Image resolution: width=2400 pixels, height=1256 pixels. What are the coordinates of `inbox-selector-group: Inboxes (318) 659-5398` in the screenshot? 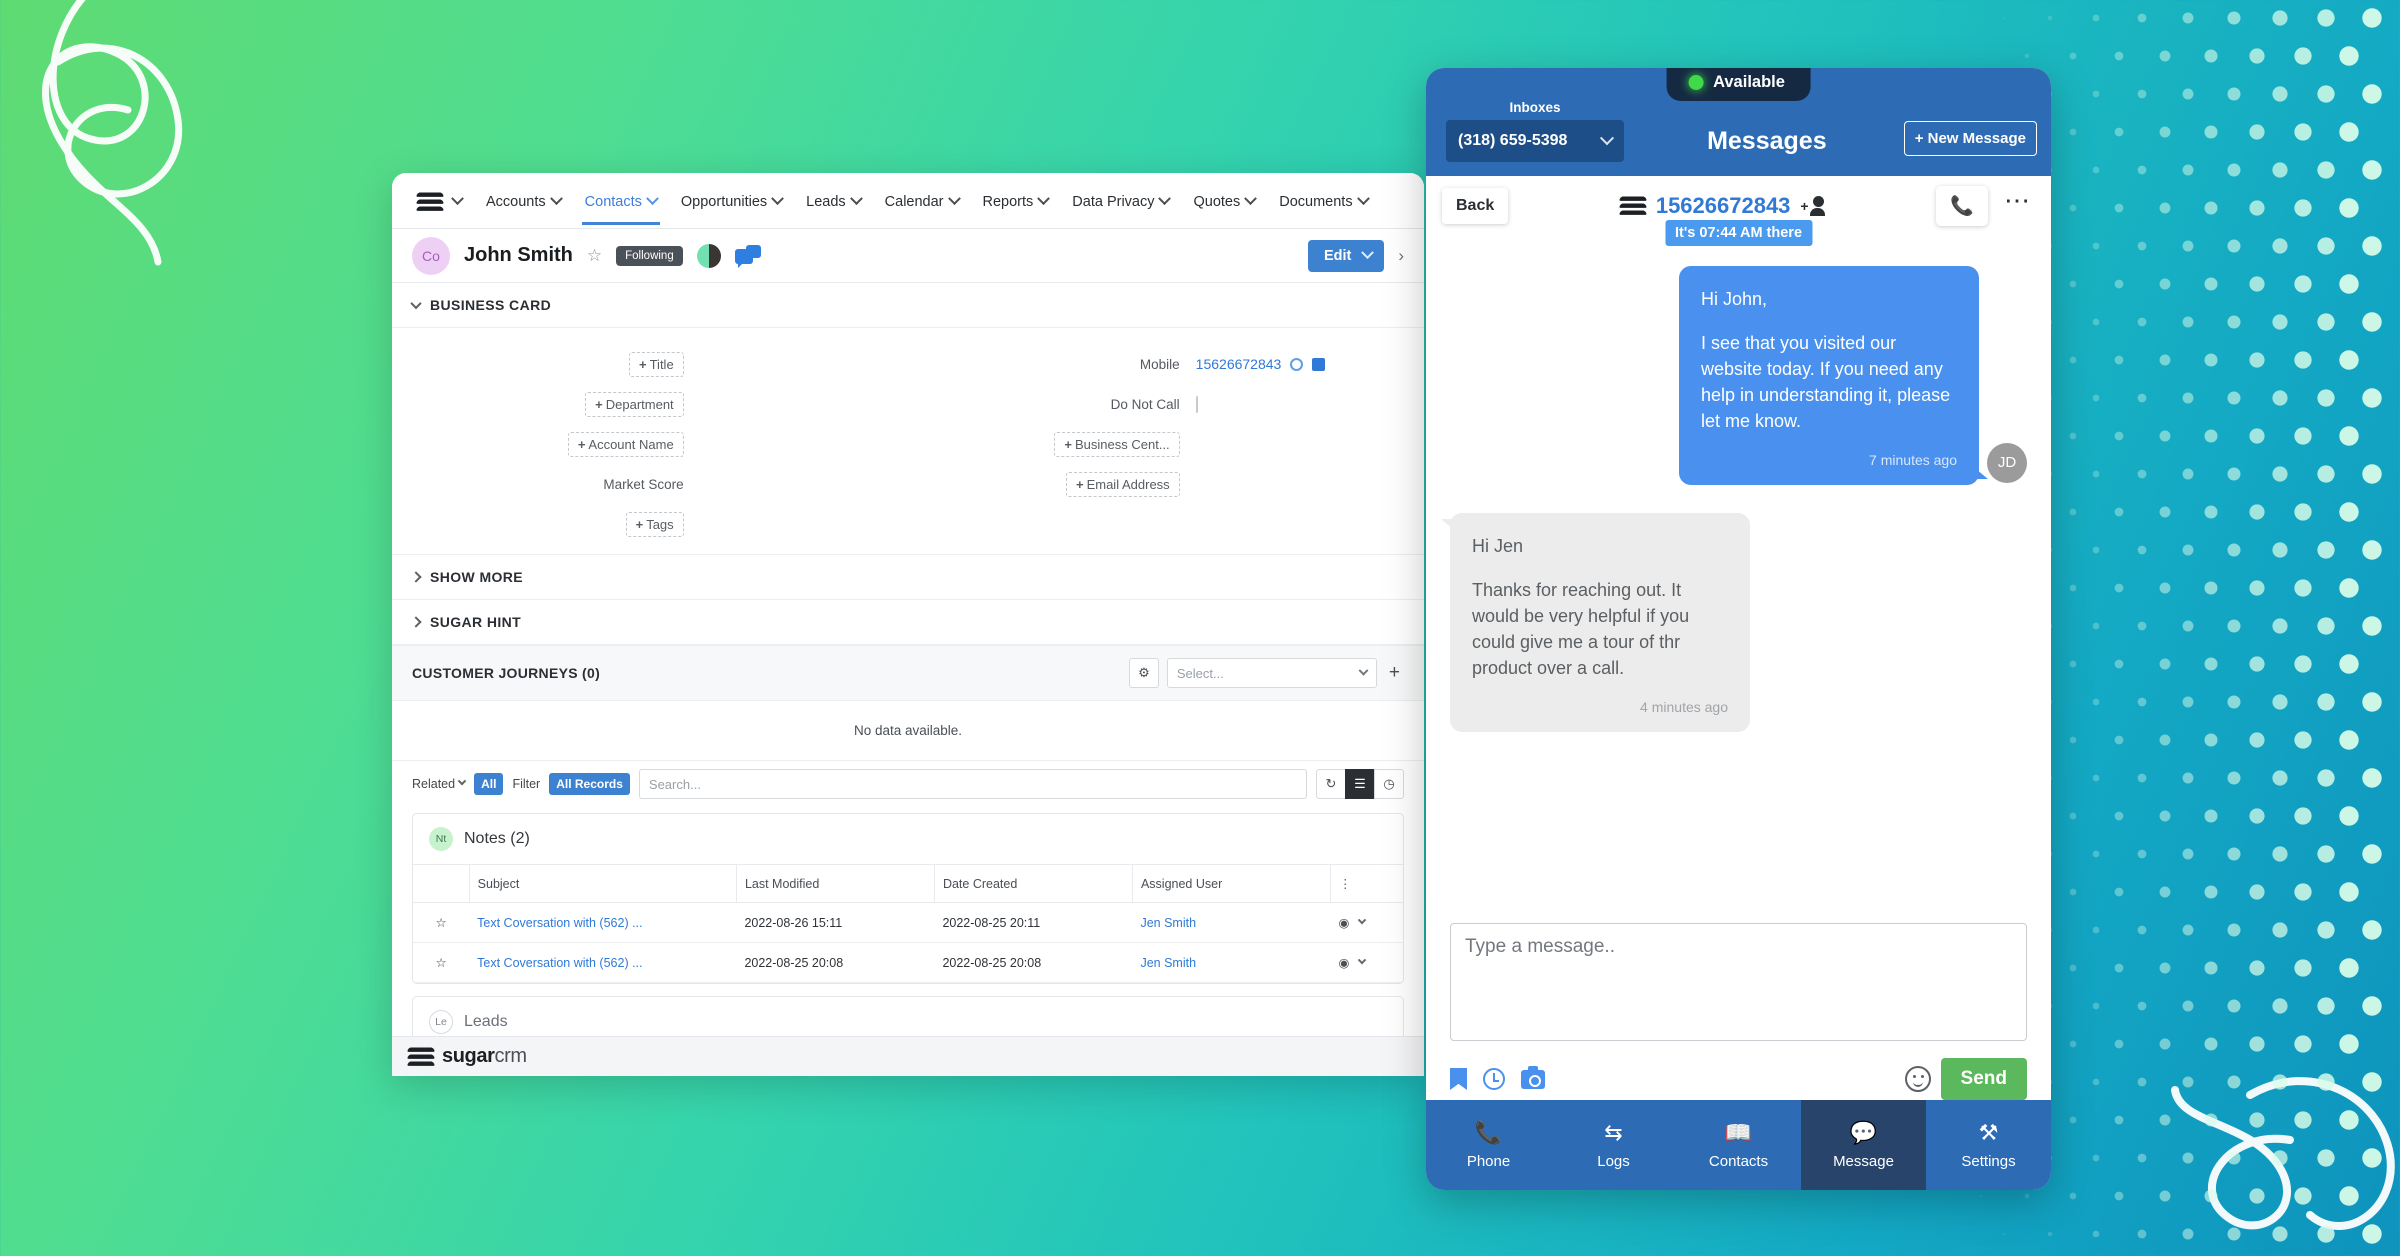 It's located at (1535, 131).